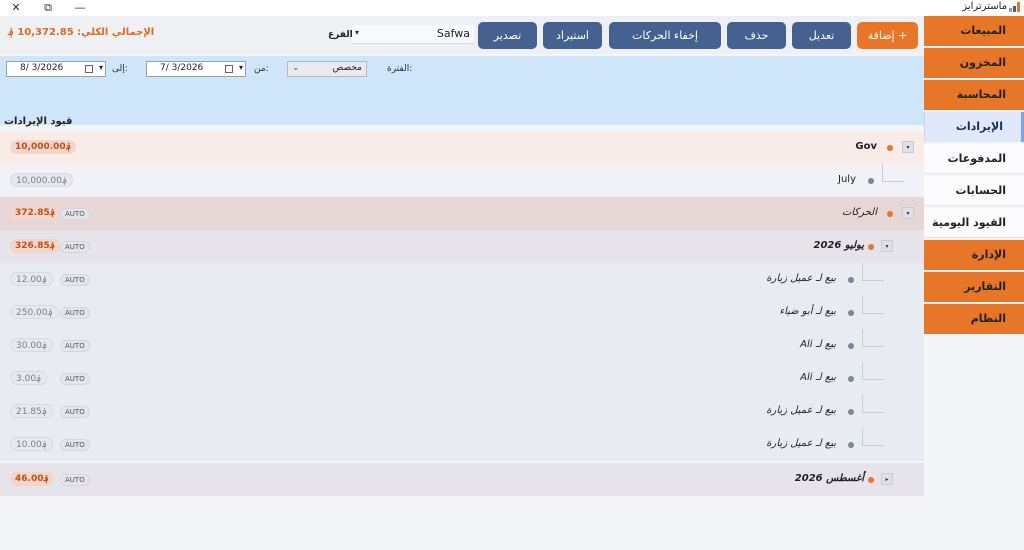 Image resolution: width=1024 pixels, height=550 pixels. Describe the element at coordinates (859, 212) in the screenshot. I see `row-title: الحركات` at that location.